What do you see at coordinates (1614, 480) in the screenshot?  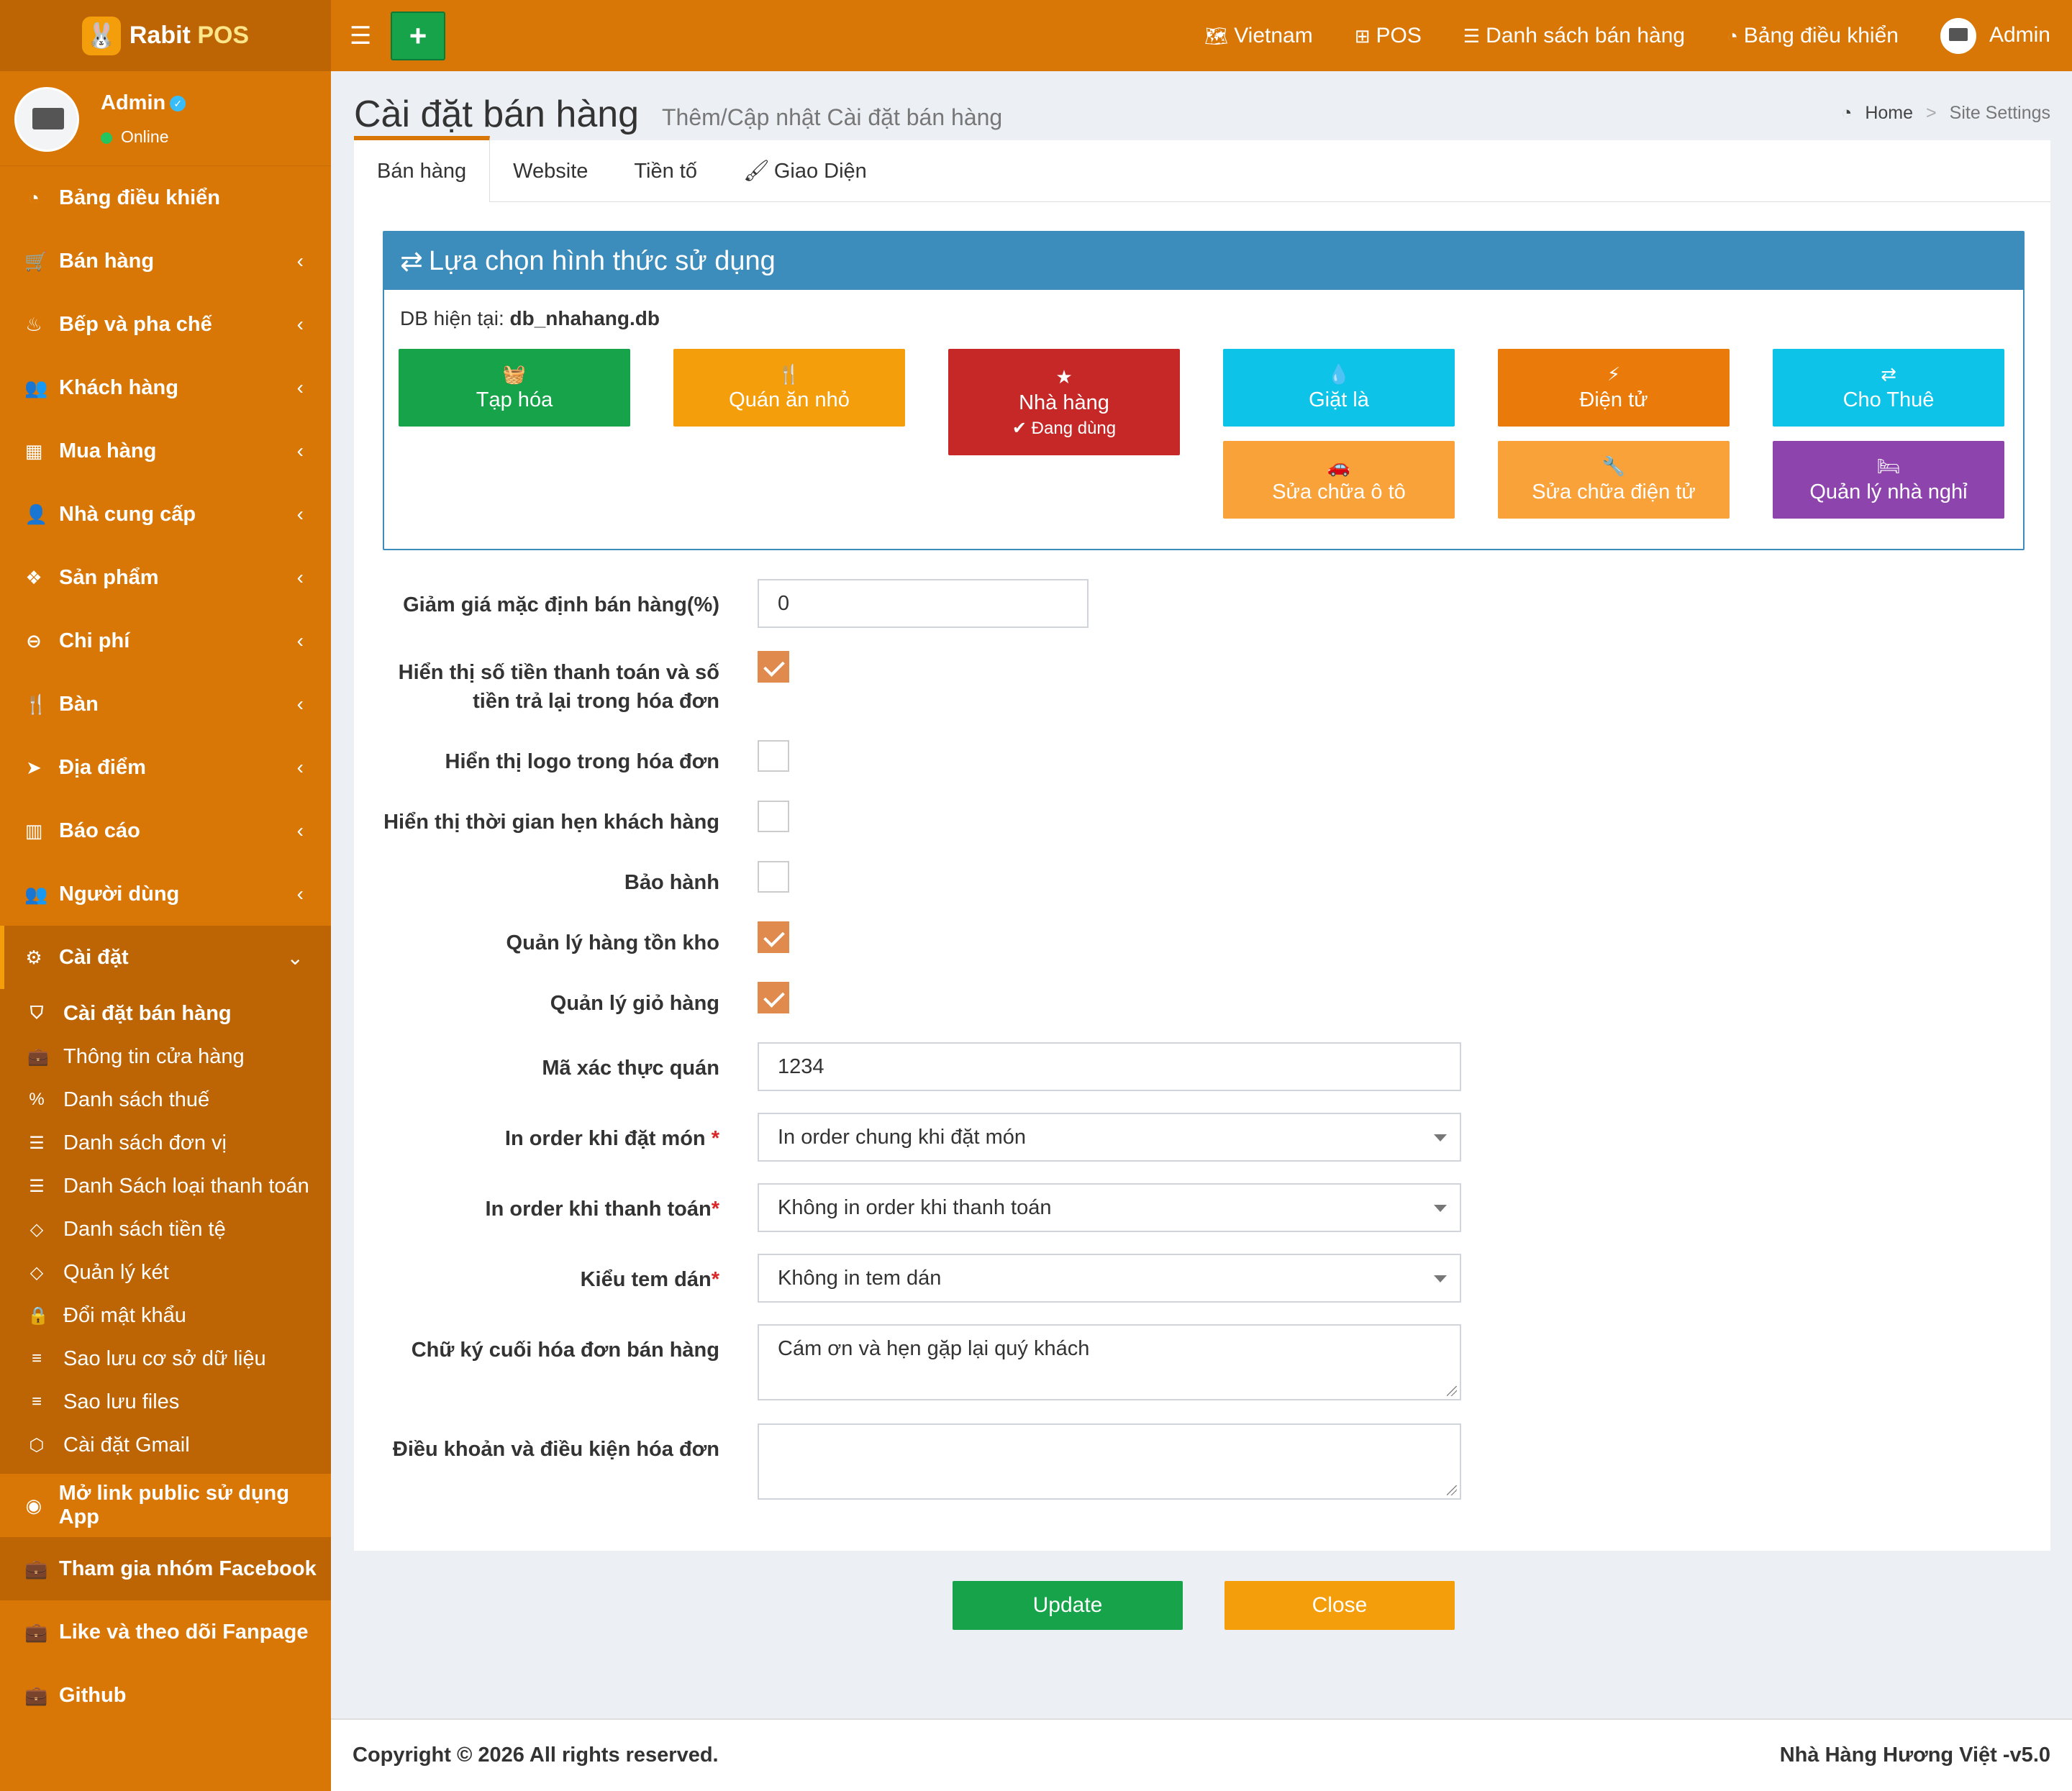 I see `mode-electronics-repair-button: 🔧 Sửa chữa điện tử` at bounding box center [1614, 480].